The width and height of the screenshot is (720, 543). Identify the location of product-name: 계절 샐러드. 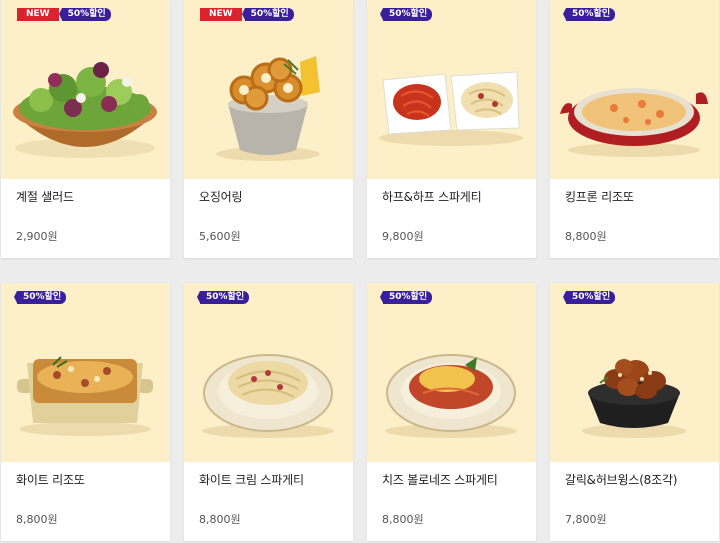
(45, 196).